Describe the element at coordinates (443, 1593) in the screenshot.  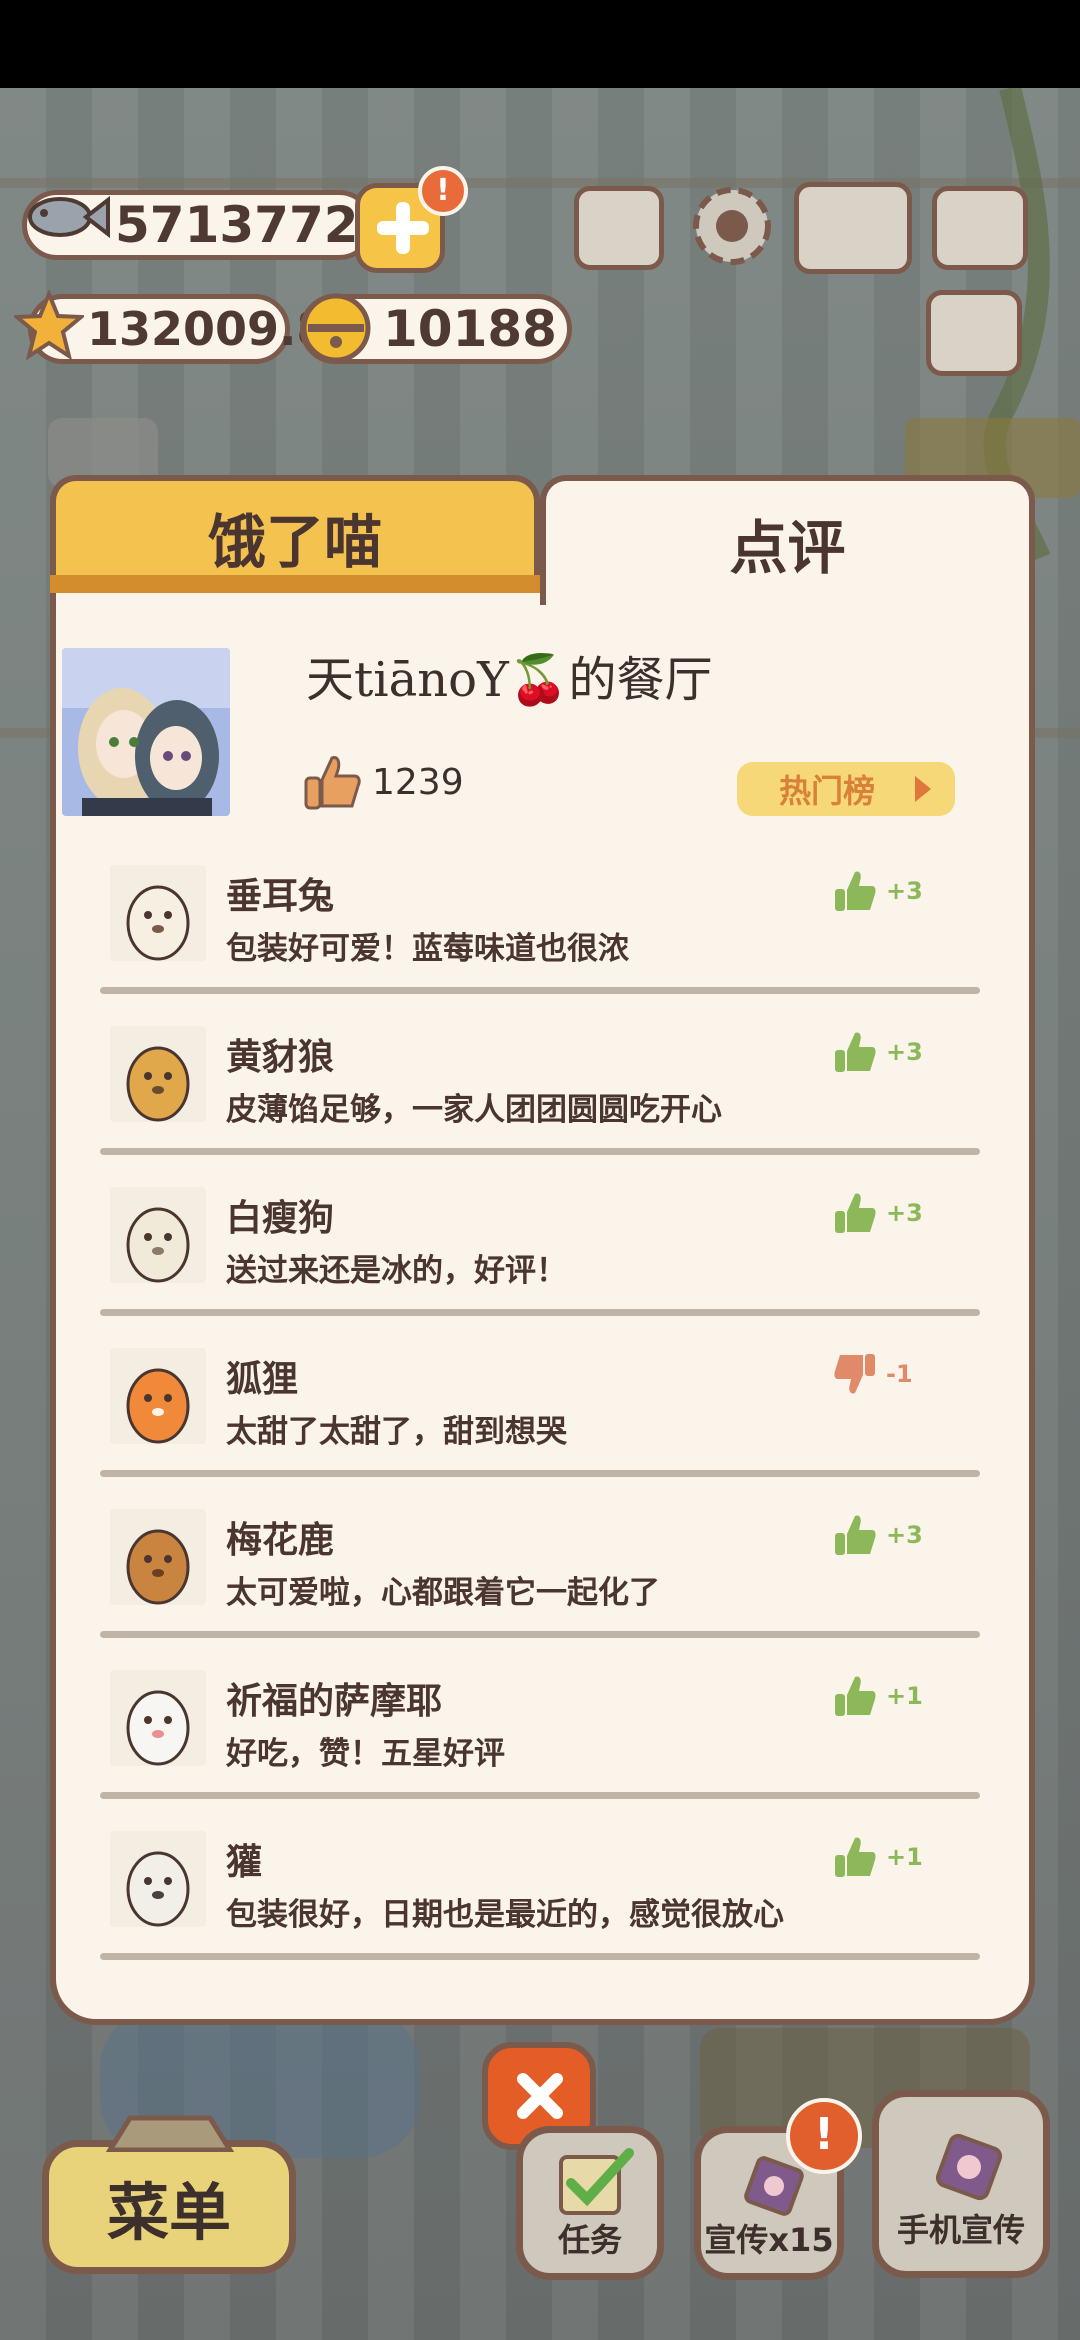
I see `review-text: 太可爱啦，心都跟着它一起化了` at that location.